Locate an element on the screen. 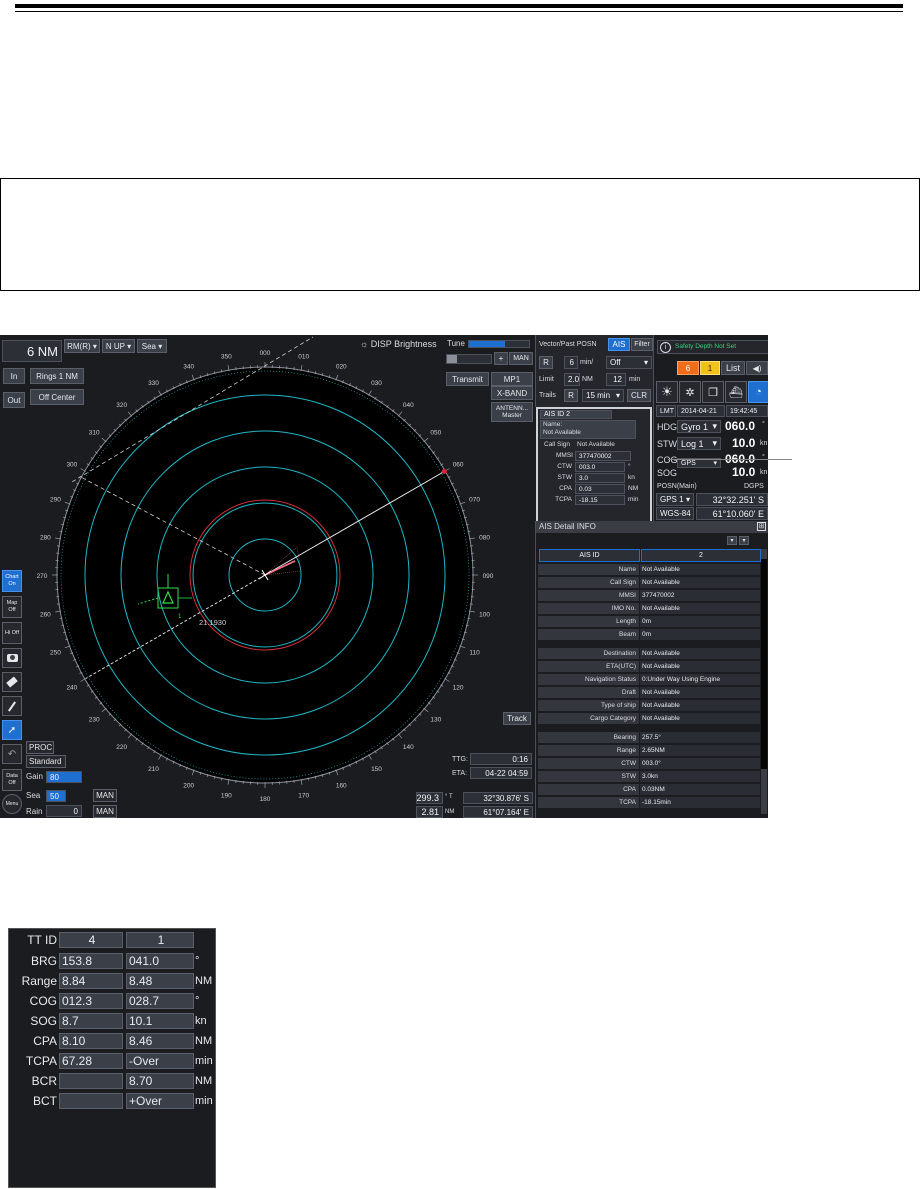 The width and height of the screenshot is (923, 1190). ais-detail-scrollbar-track is located at coordinates (764, 664).